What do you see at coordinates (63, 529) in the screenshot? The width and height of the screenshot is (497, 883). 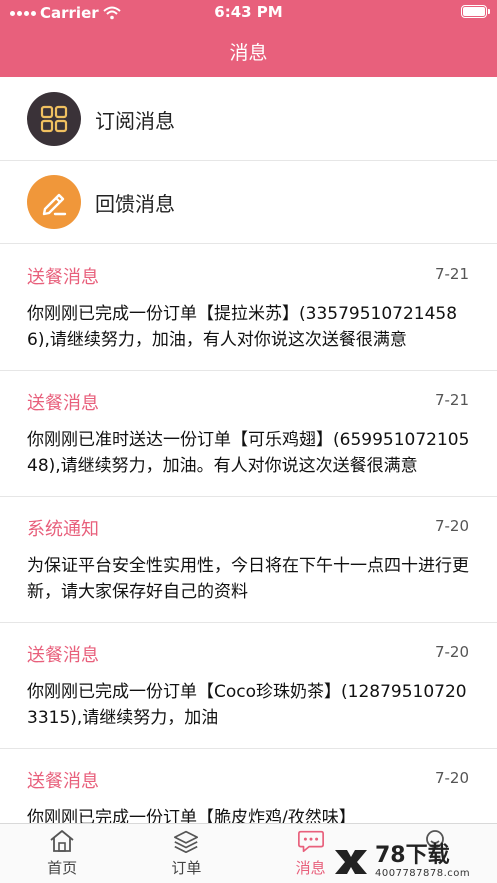 I see `message-type: 系统通知` at bounding box center [63, 529].